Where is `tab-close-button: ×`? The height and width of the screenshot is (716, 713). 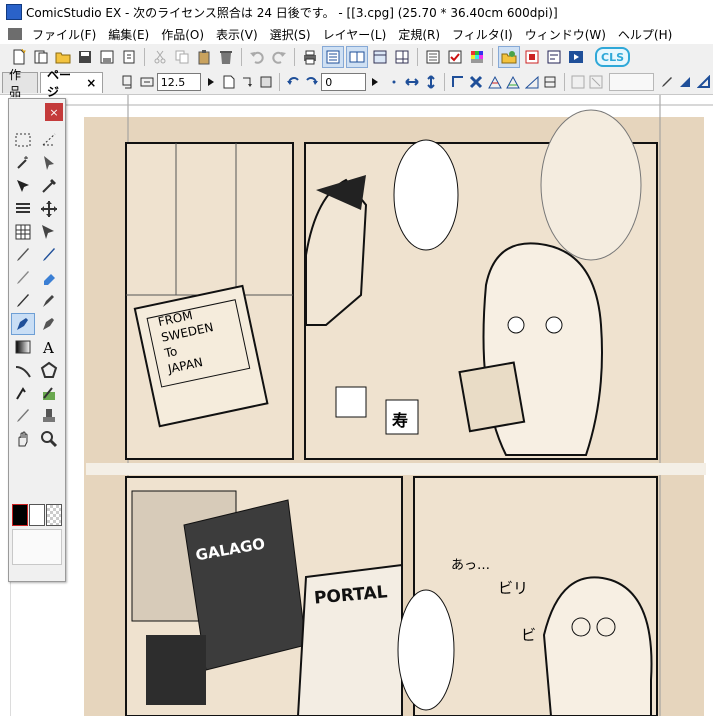
tab-close-button: × is located at coordinates (91, 83).